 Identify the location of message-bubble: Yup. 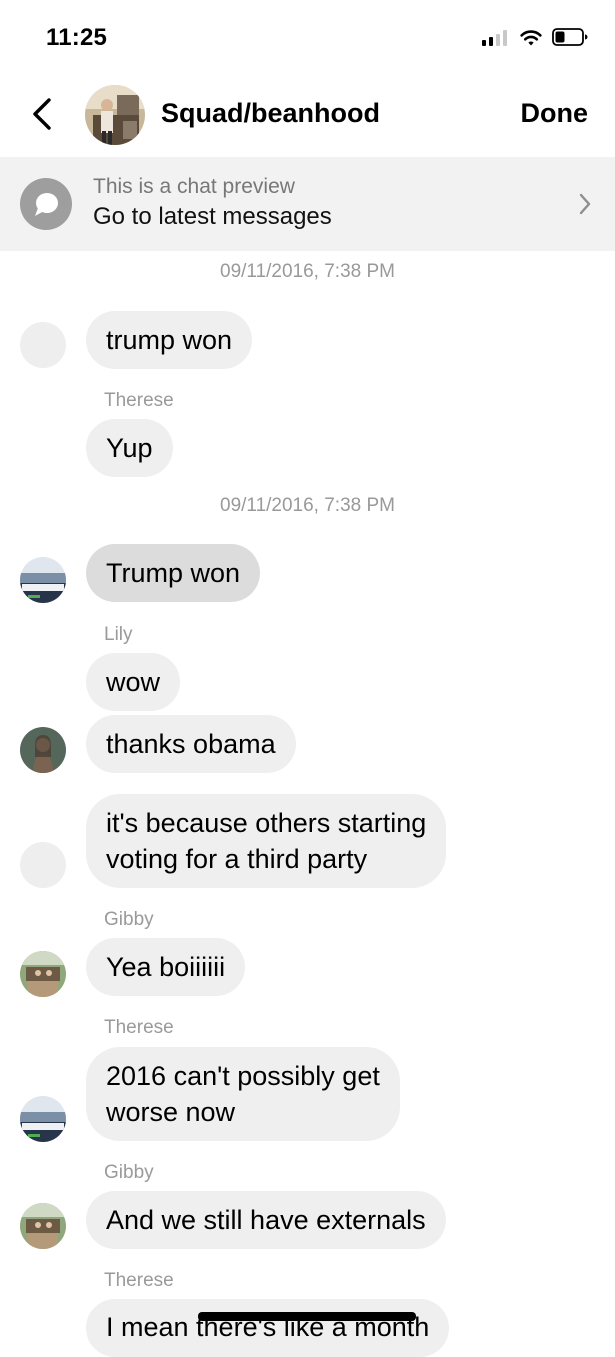
(129, 448).